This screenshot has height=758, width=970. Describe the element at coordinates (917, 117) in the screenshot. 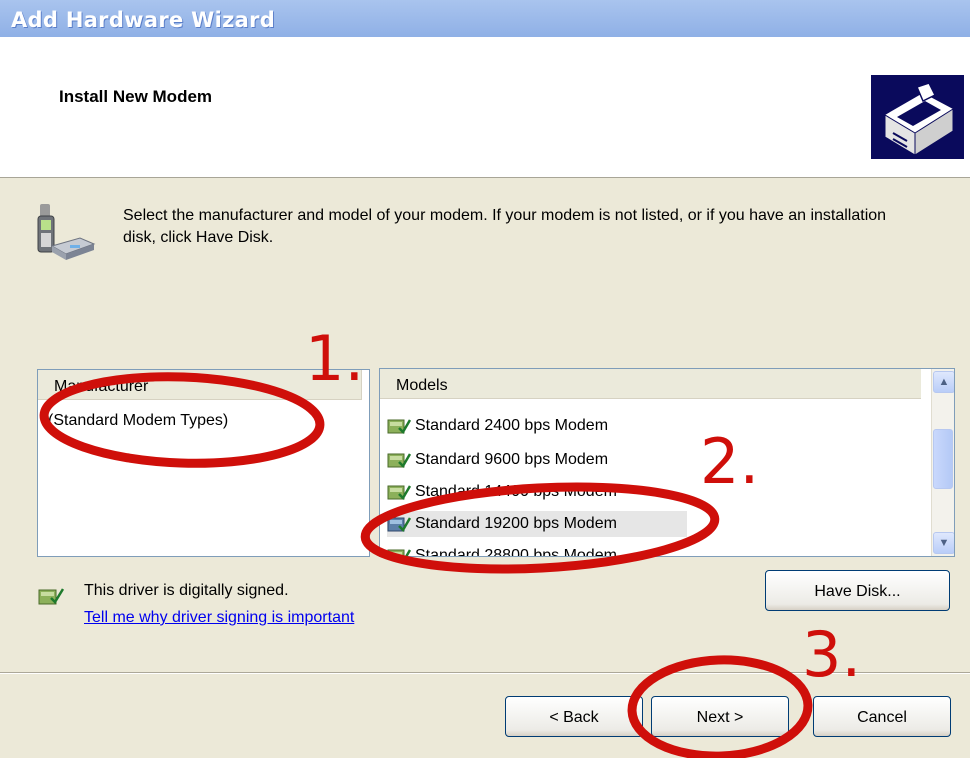

I see `hardware-install-icon` at that location.